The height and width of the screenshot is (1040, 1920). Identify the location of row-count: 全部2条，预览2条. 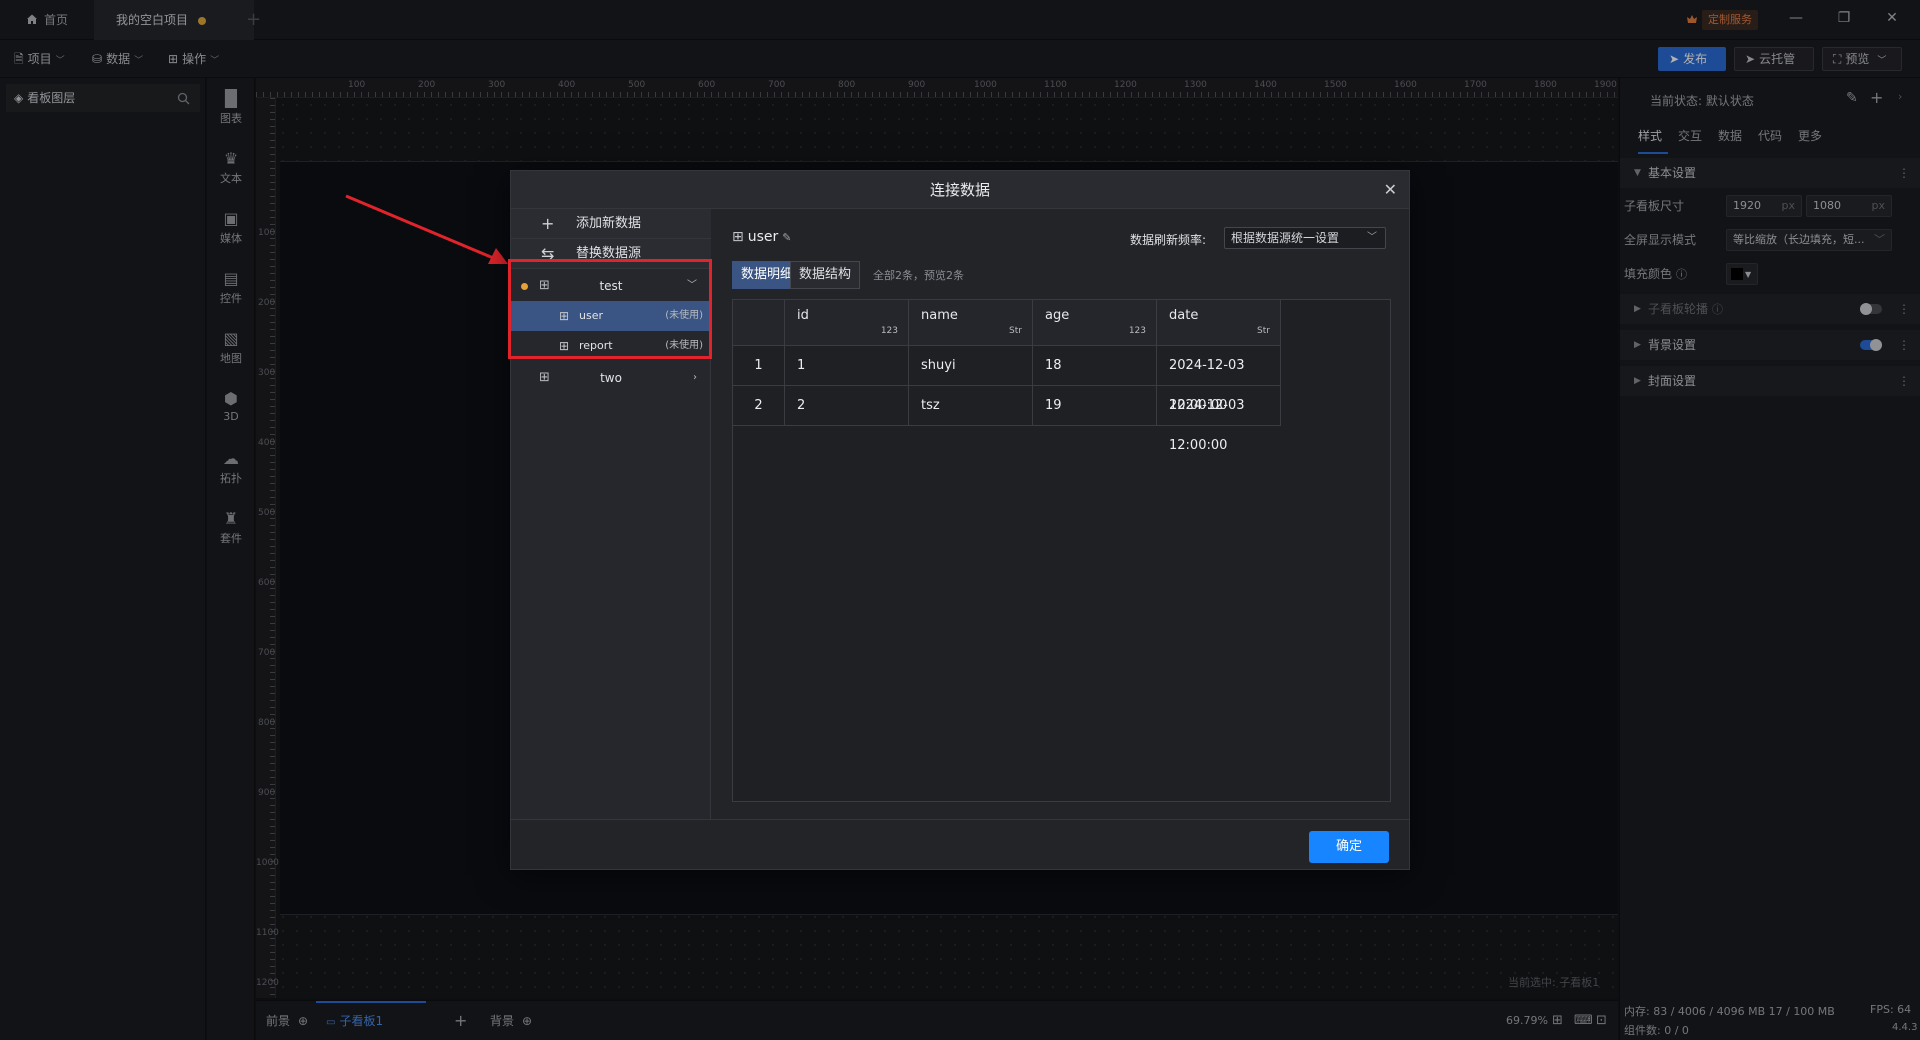
(918, 275).